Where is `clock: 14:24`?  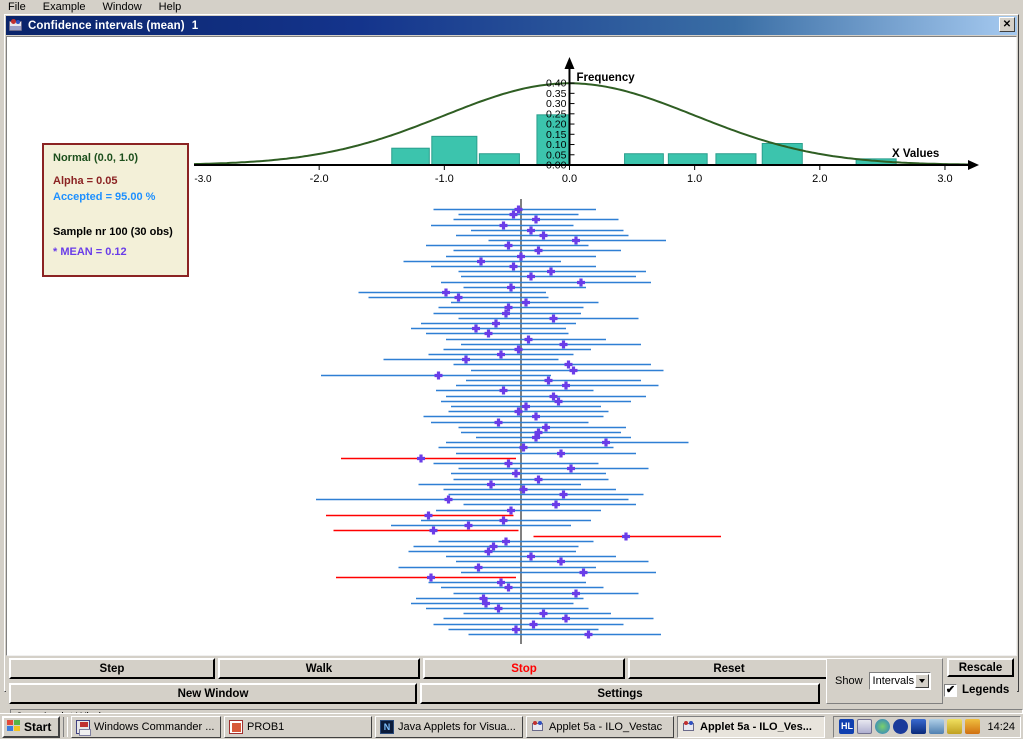
clock: 14:24 is located at coordinates (1001, 727).